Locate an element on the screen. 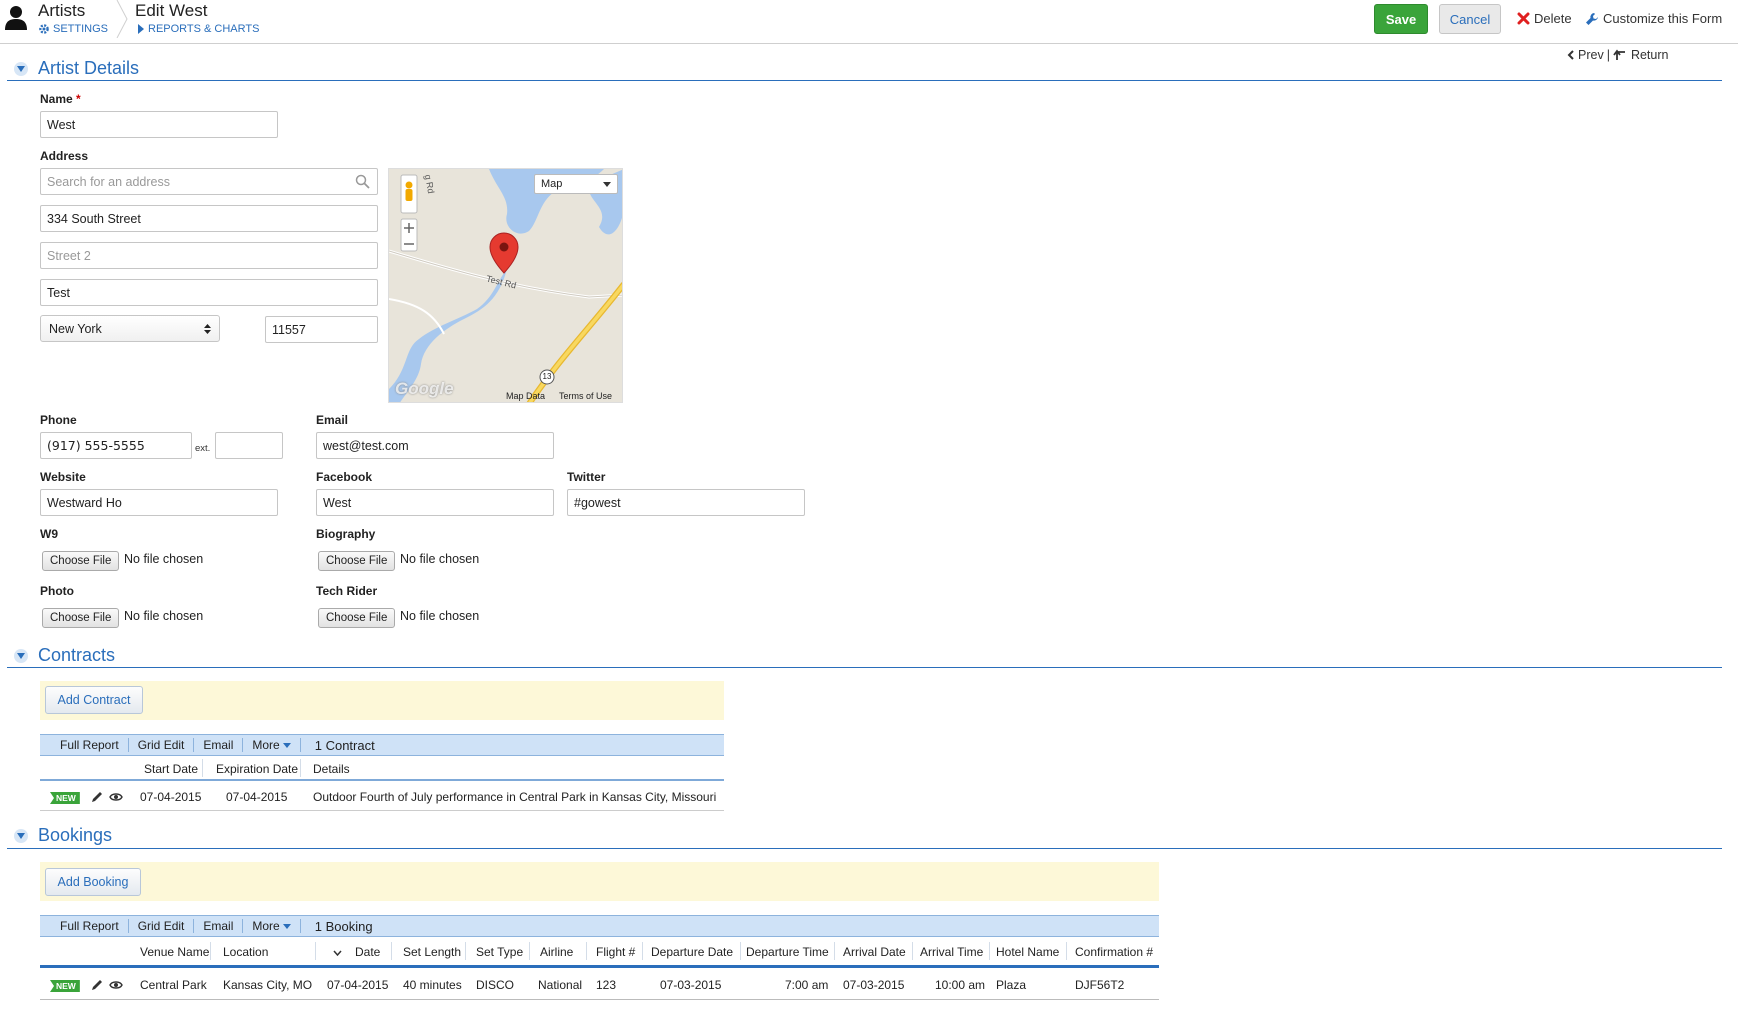 The image size is (1738, 1030). email-input is located at coordinates (435, 445).